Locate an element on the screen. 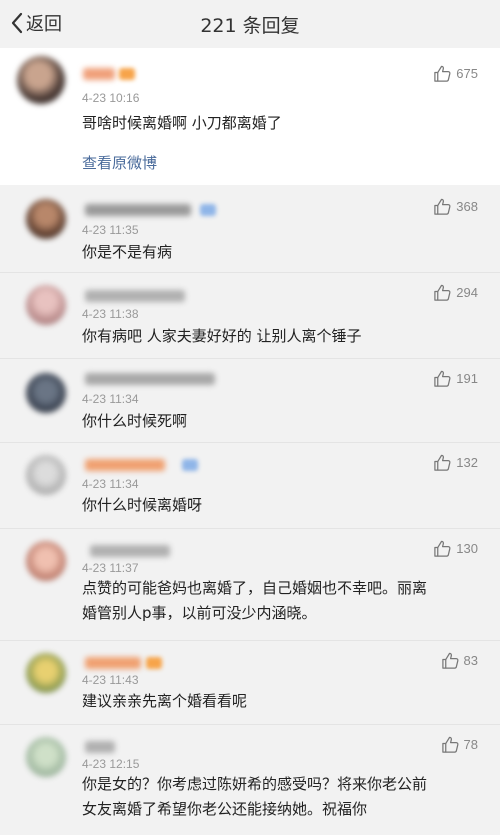 The width and height of the screenshot is (500, 835). reply-time: 4-23 12:15 is located at coordinates (111, 764).